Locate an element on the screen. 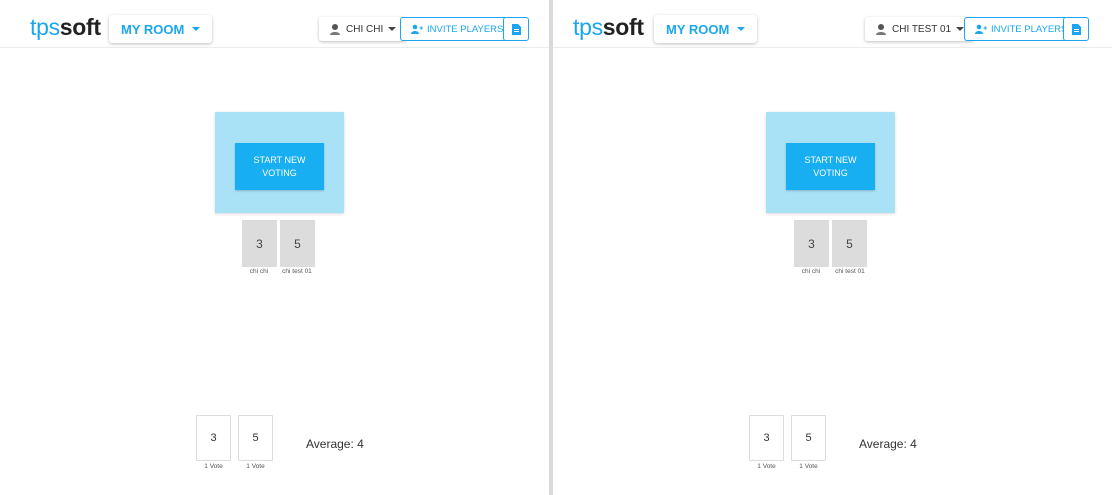 The height and width of the screenshot is (495, 1112). user-dropdown-button: CHI TEST 01 is located at coordinates (920, 29).